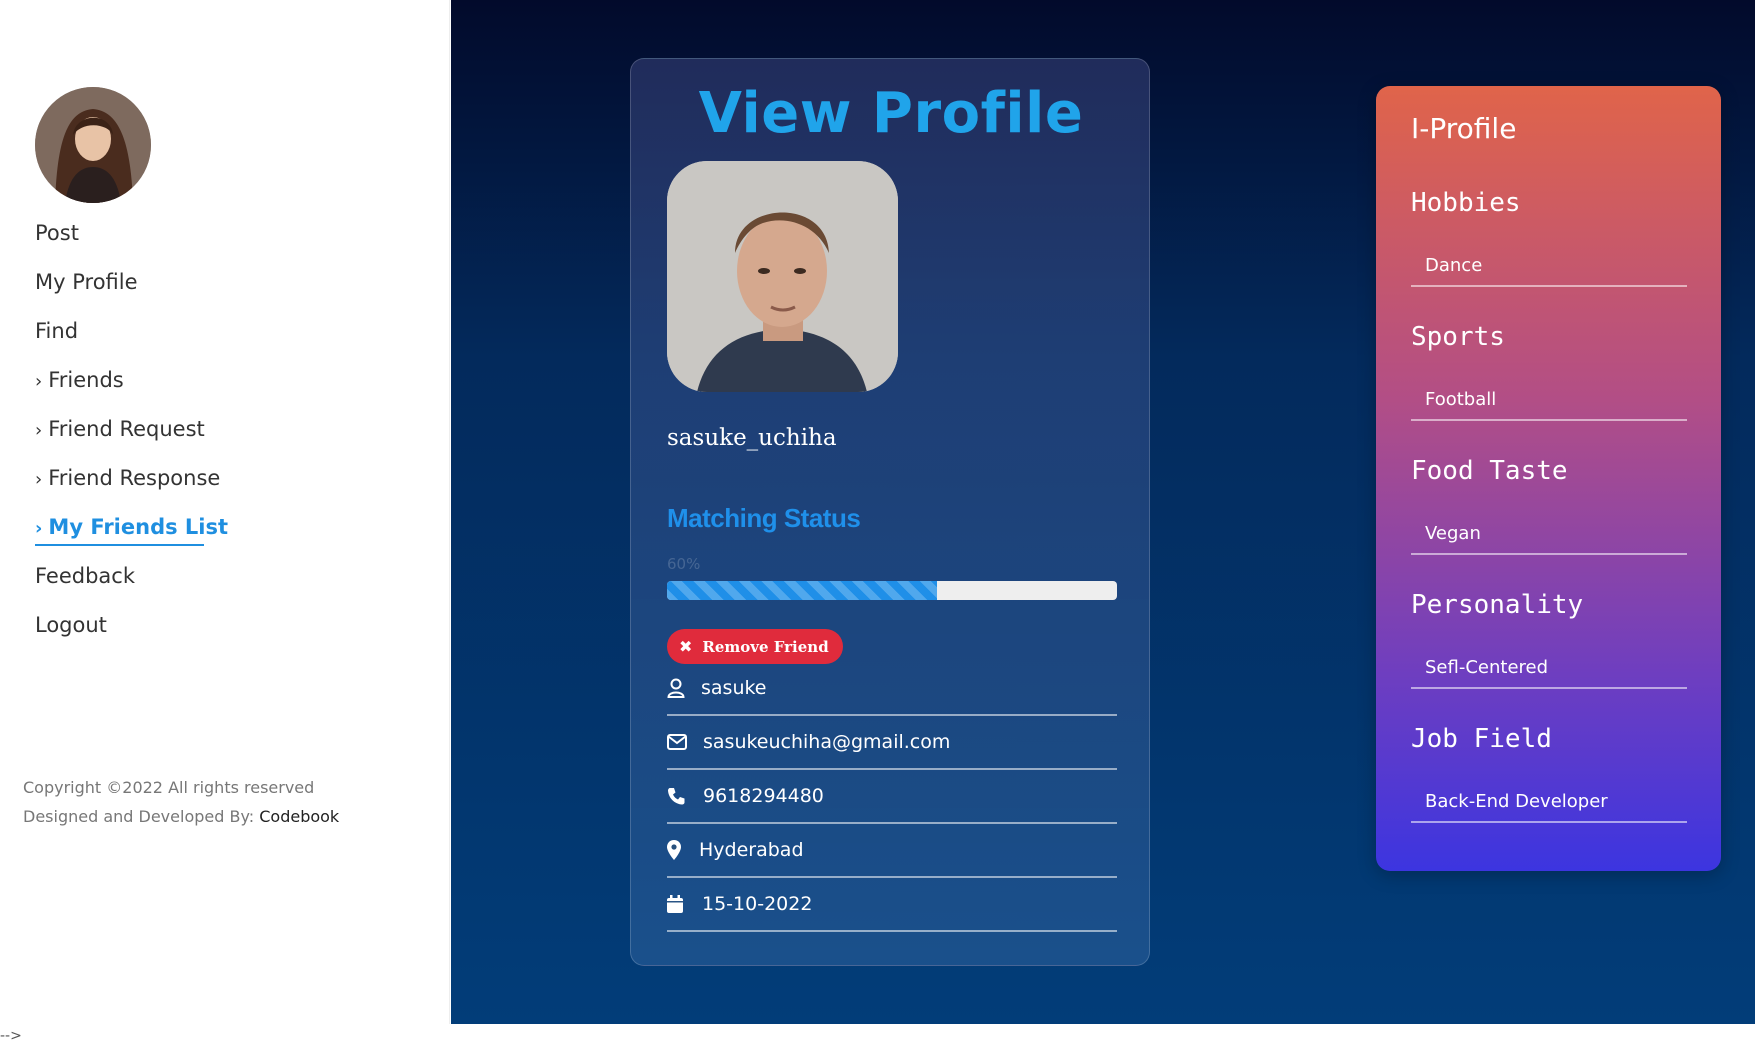  Describe the element at coordinates (181, 816) in the screenshot. I see `credits-line: Designed and Developed By: Codebook` at that location.